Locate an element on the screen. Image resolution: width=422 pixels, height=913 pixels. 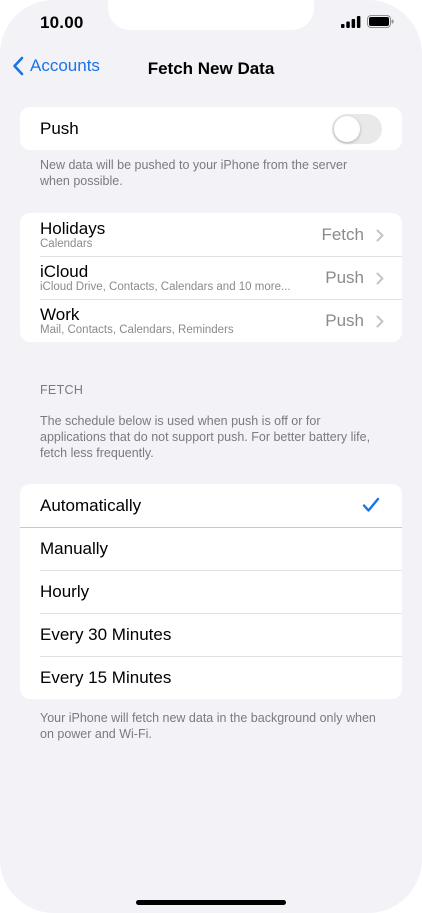
push-row: Push is located at coordinates (211, 128).